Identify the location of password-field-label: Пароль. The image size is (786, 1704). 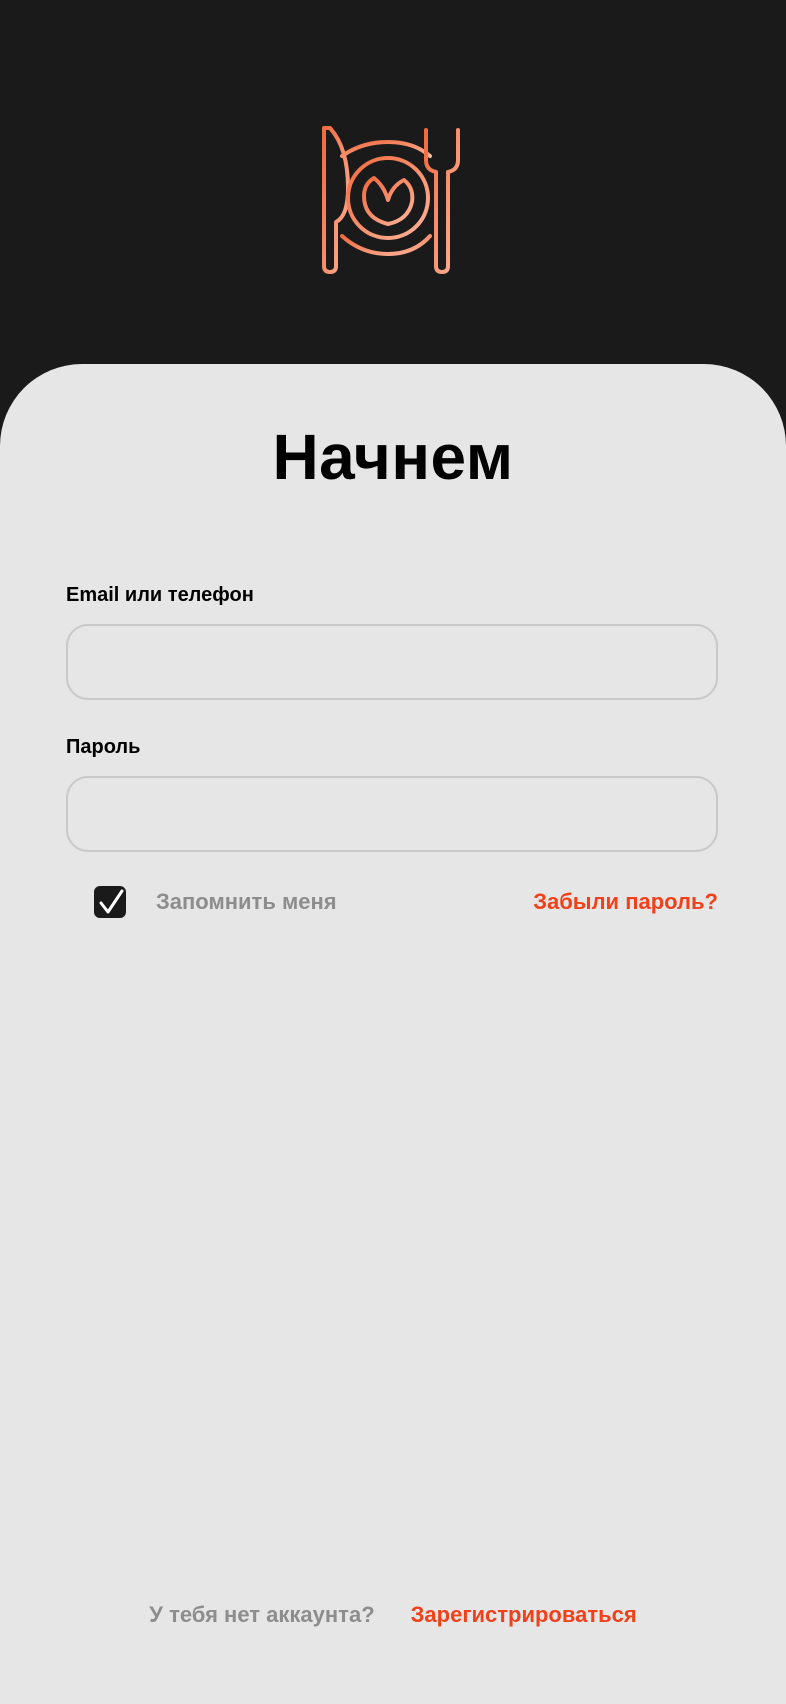
(103, 747).